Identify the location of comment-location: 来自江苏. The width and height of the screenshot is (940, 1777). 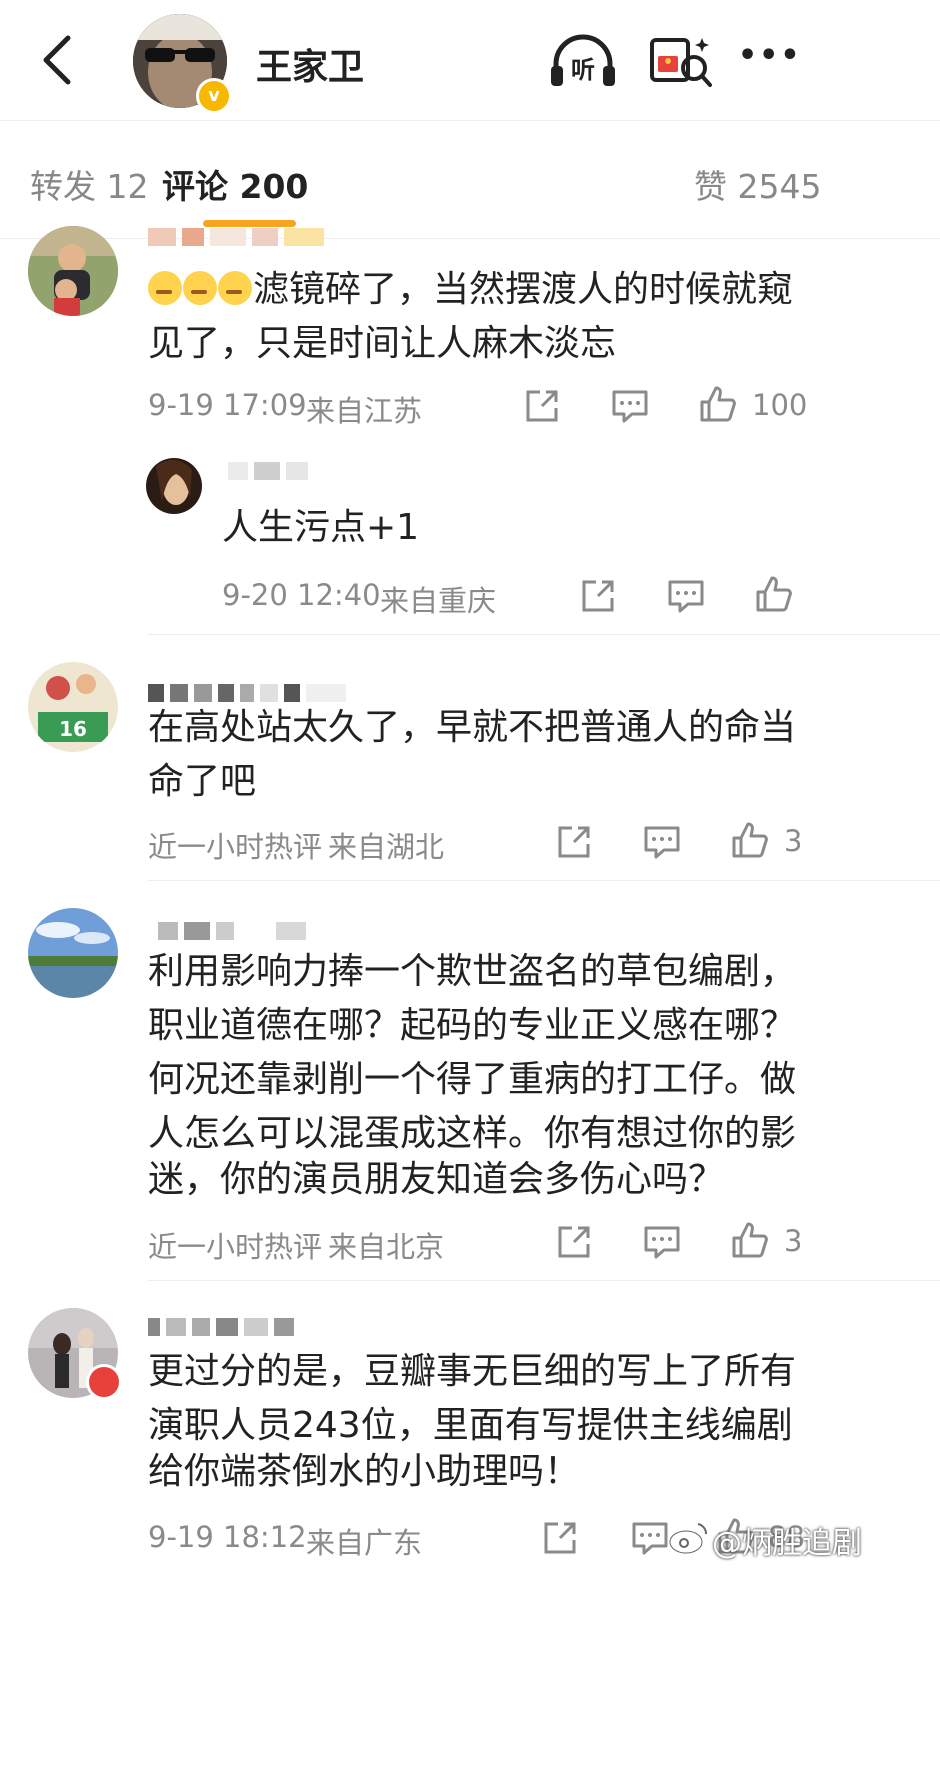
(364, 411).